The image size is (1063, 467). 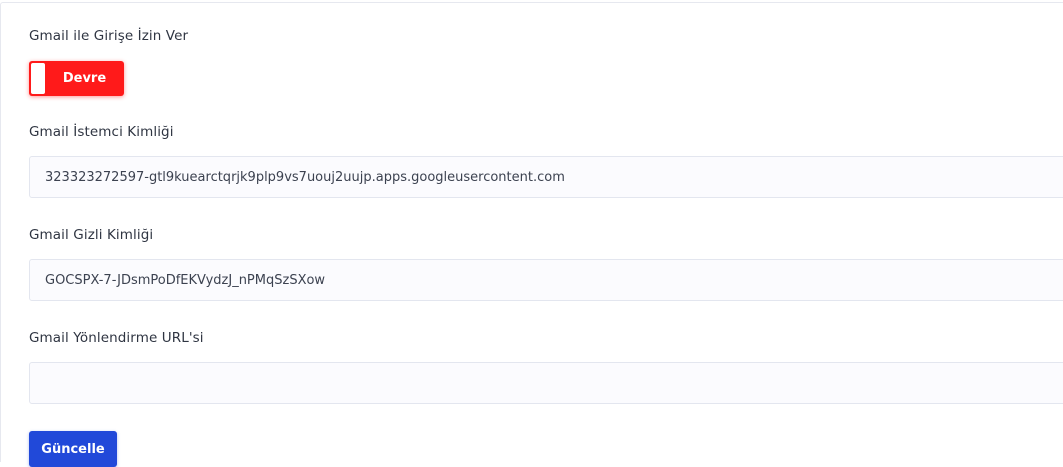 What do you see at coordinates (546, 177) in the screenshot?
I see `client-id-input` at bounding box center [546, 177].